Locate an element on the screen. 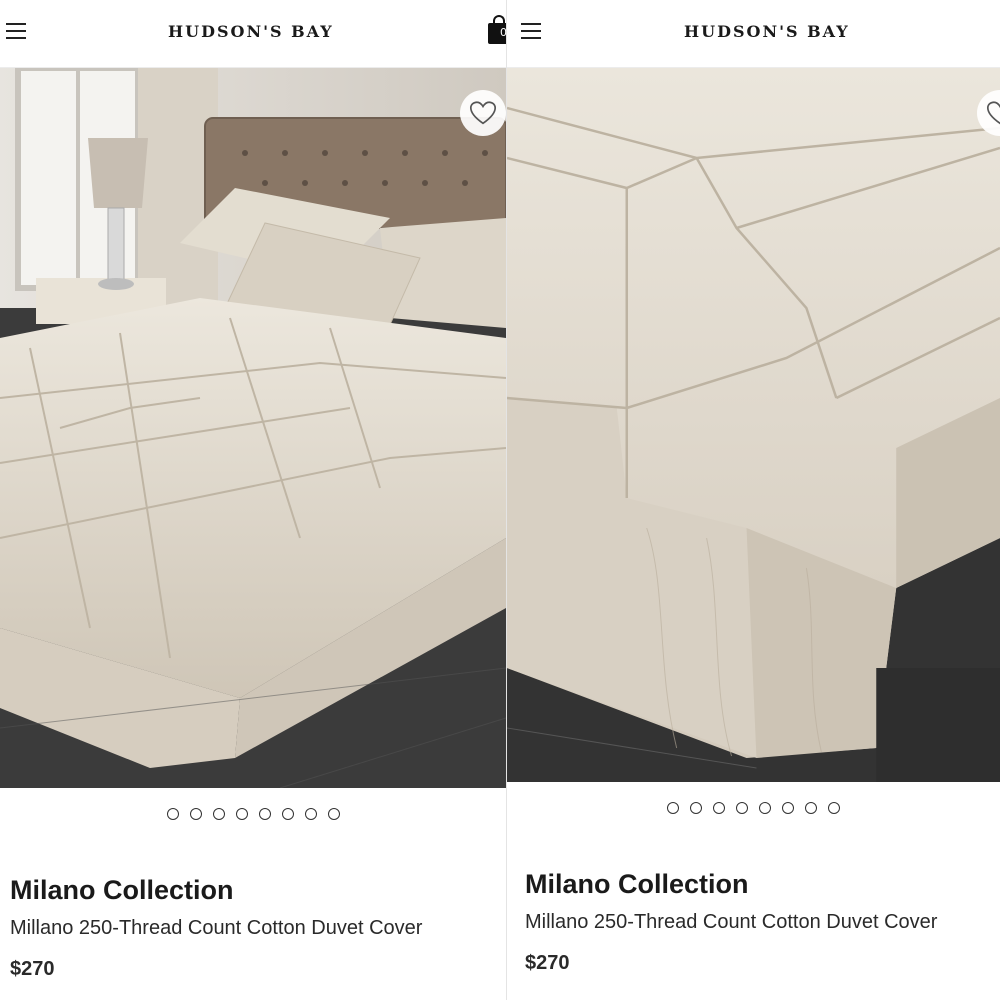 This screenshot has width=1000, height=1000. shopping-bag-icon: 0 is located at coordinates (497, 29).